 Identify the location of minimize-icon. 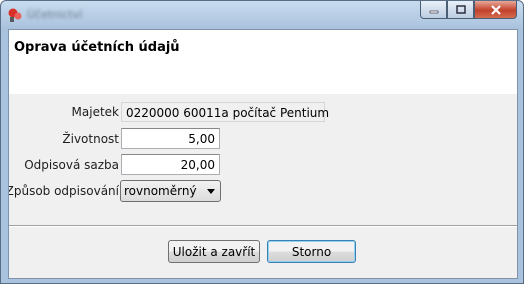
(433, 11).